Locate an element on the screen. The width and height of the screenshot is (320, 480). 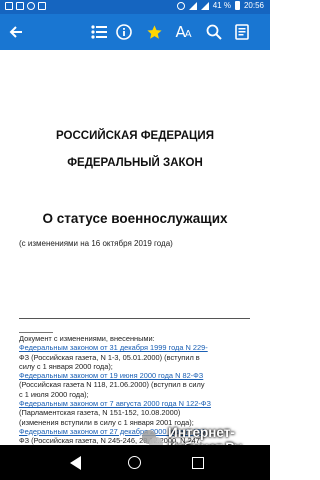
list-icon is located at coordinates (99, 32).